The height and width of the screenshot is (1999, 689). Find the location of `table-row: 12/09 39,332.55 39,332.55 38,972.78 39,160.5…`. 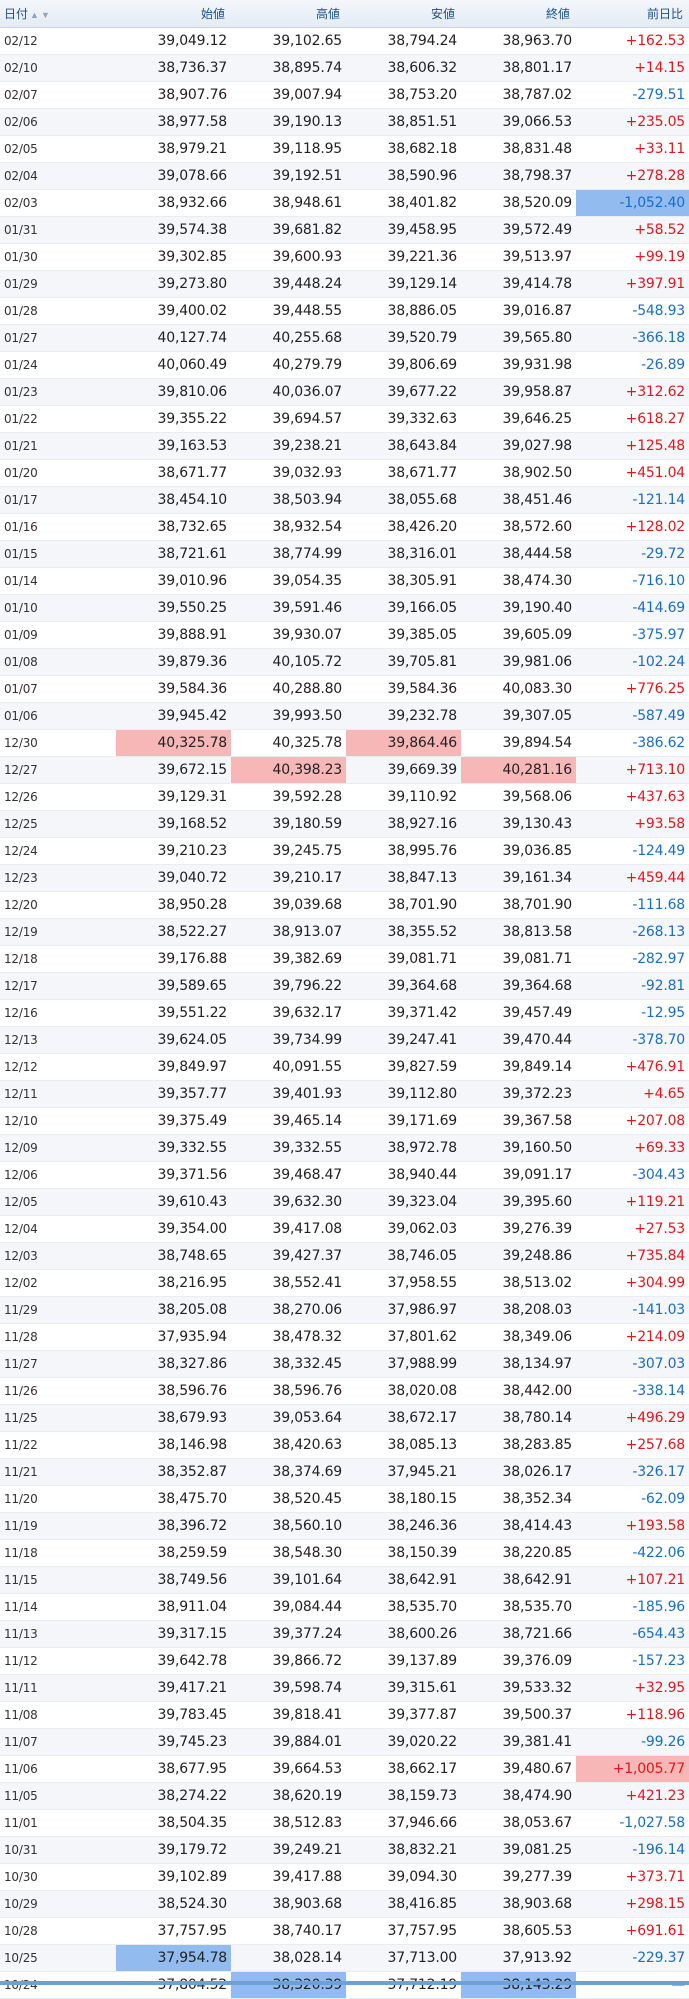

table-row: 12/09 39,332.55 39,332.55 38,972.78 39,160.5… is located at coordinates (344, 1148).